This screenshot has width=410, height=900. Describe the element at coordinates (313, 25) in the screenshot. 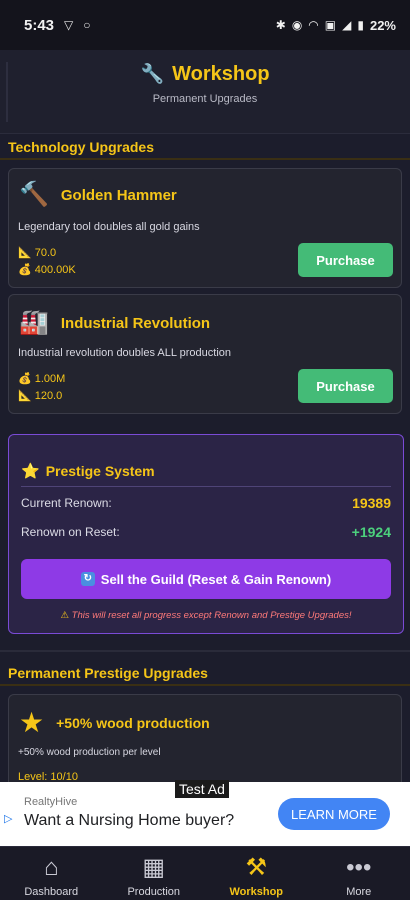

I see `wifi-icon: ◠` at that location.